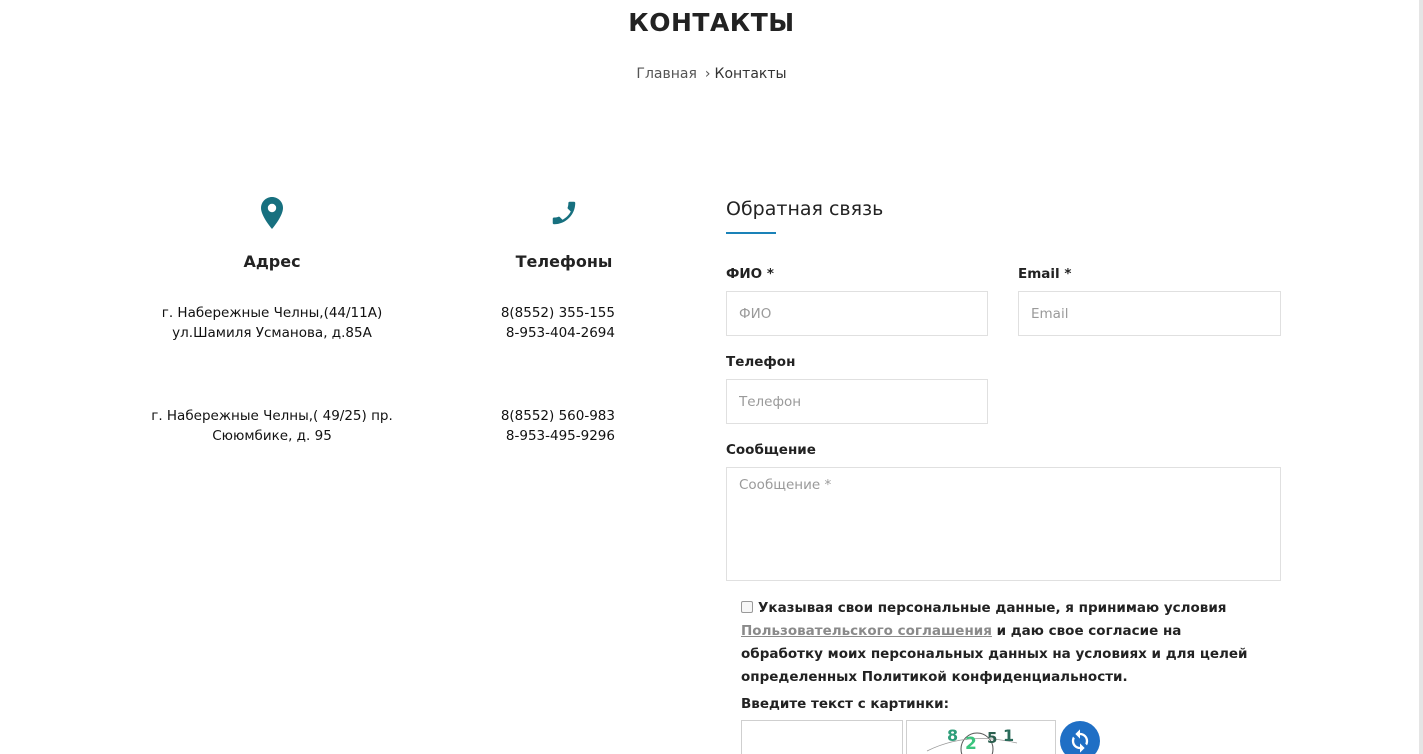 This screenshot has height=754, width=1423. Describe the element at coordinates (272, 213) in the screenshot. I see `map-pin-icon` at that location.